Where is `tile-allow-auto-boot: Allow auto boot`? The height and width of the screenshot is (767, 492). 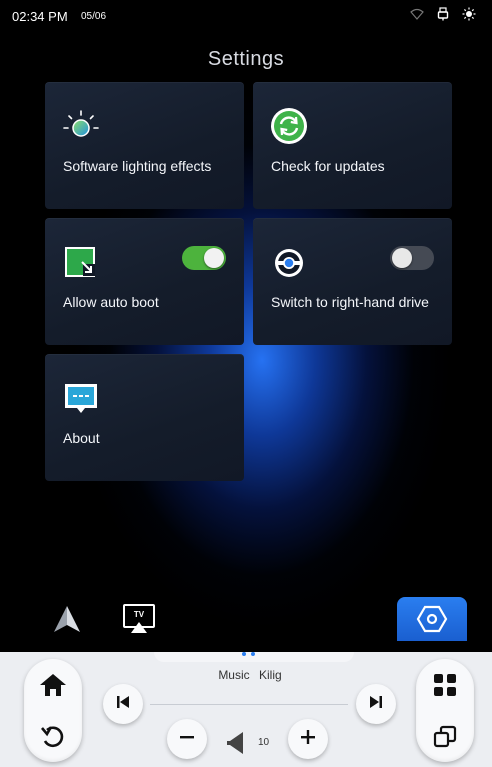 tile-allow-auto-boot: Allow auto boot is located at coordinates (144, 281).